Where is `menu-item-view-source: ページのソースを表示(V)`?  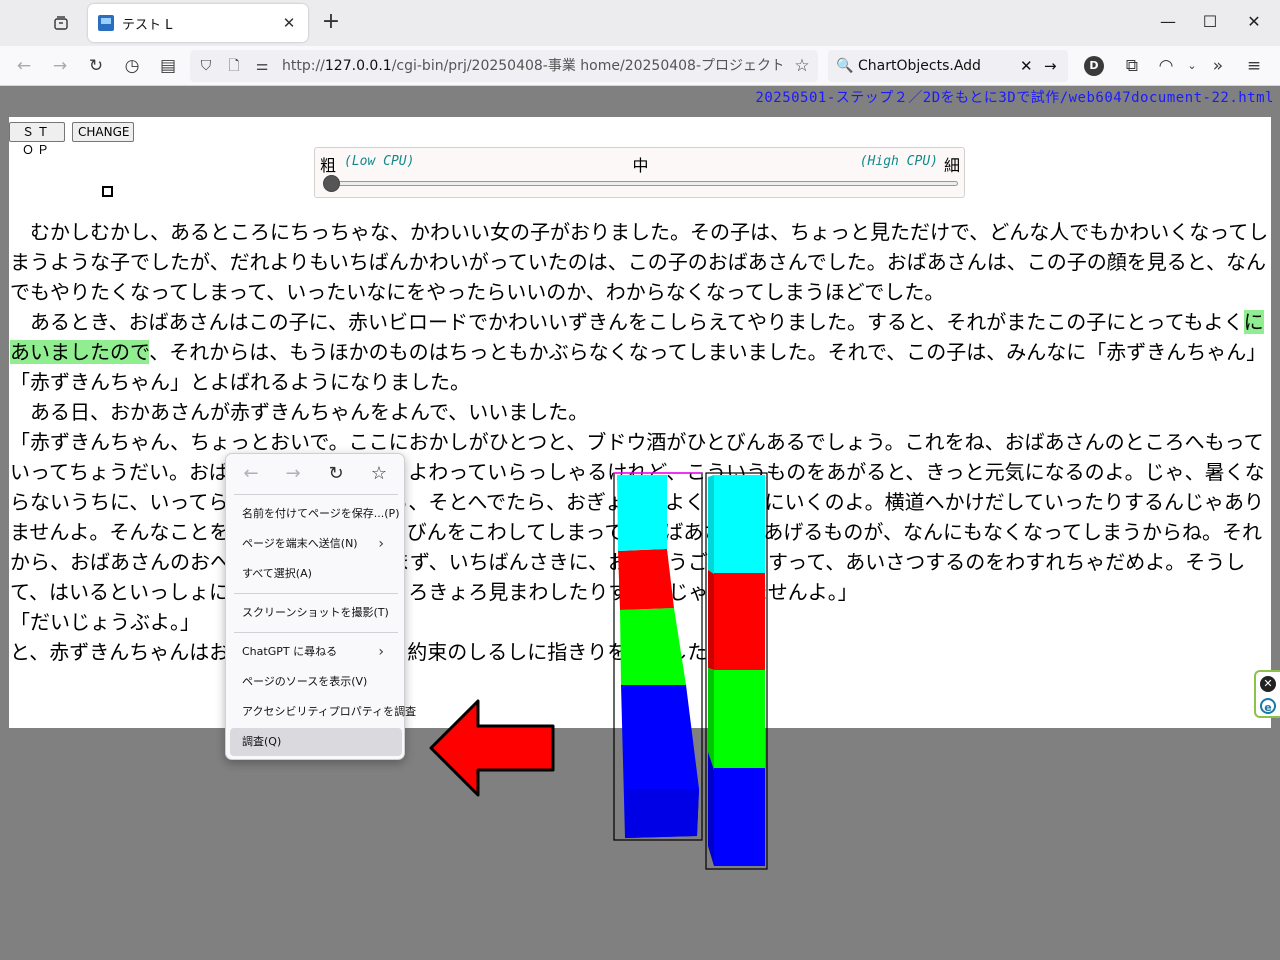 menu-item-view-source: ページのソースを表示(V) is located at coordinates (316, 682).